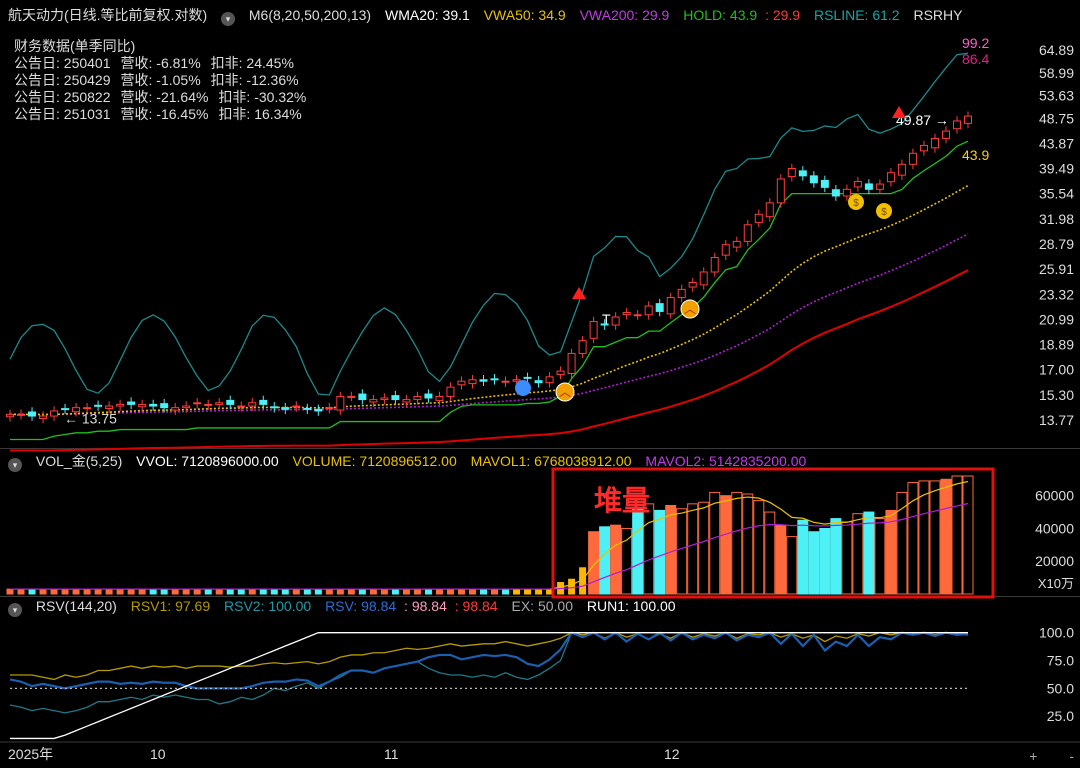 The width and height of the screenshot is (1080, 768). What do you see at coordinates (1056, 244) in the screenshot?
I see `y-tick-label: 28.79` at bounding box center [1056, 244].